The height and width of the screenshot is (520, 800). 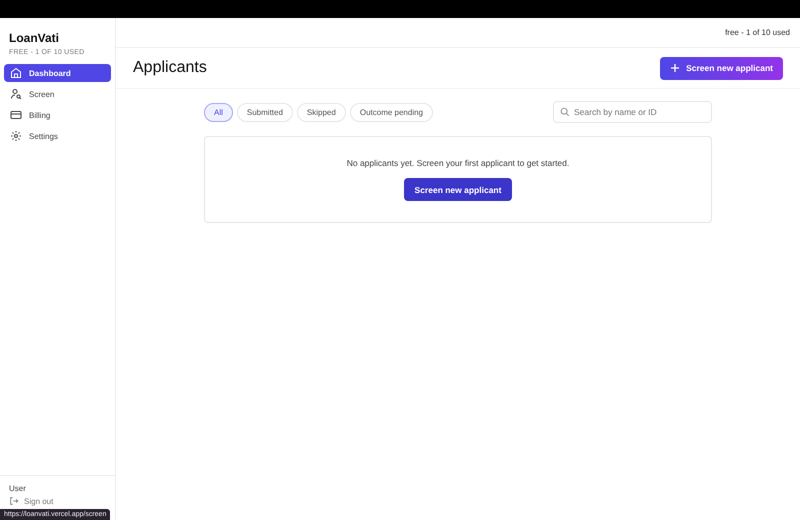 What do you see at coordinates (391, 112) in the screenshot?
I see `filter-chip: Outcome pending` at bounding box center [391, 112].